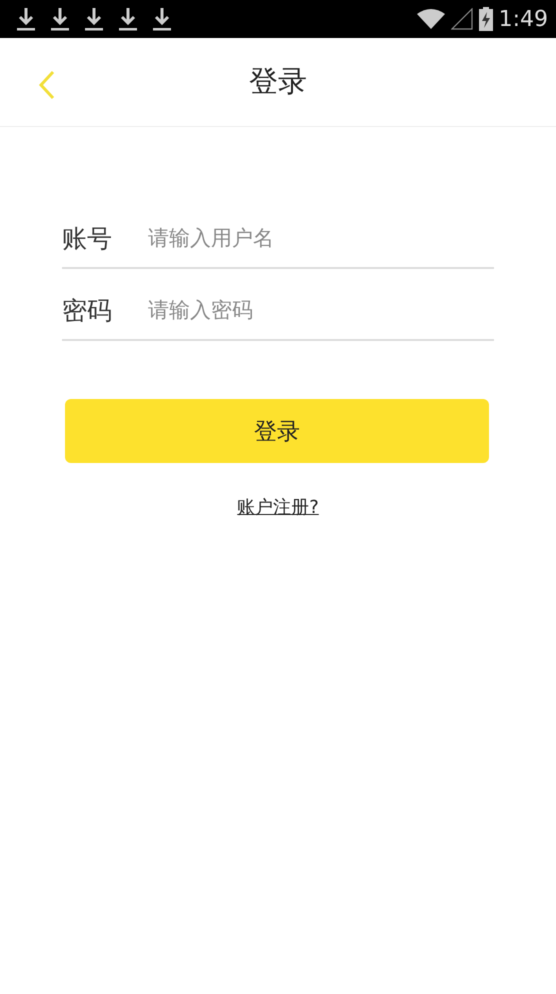  Describe the element at coordinates (321, 310) in the screenshot. I see `password-field: 请输入密码` at that location.